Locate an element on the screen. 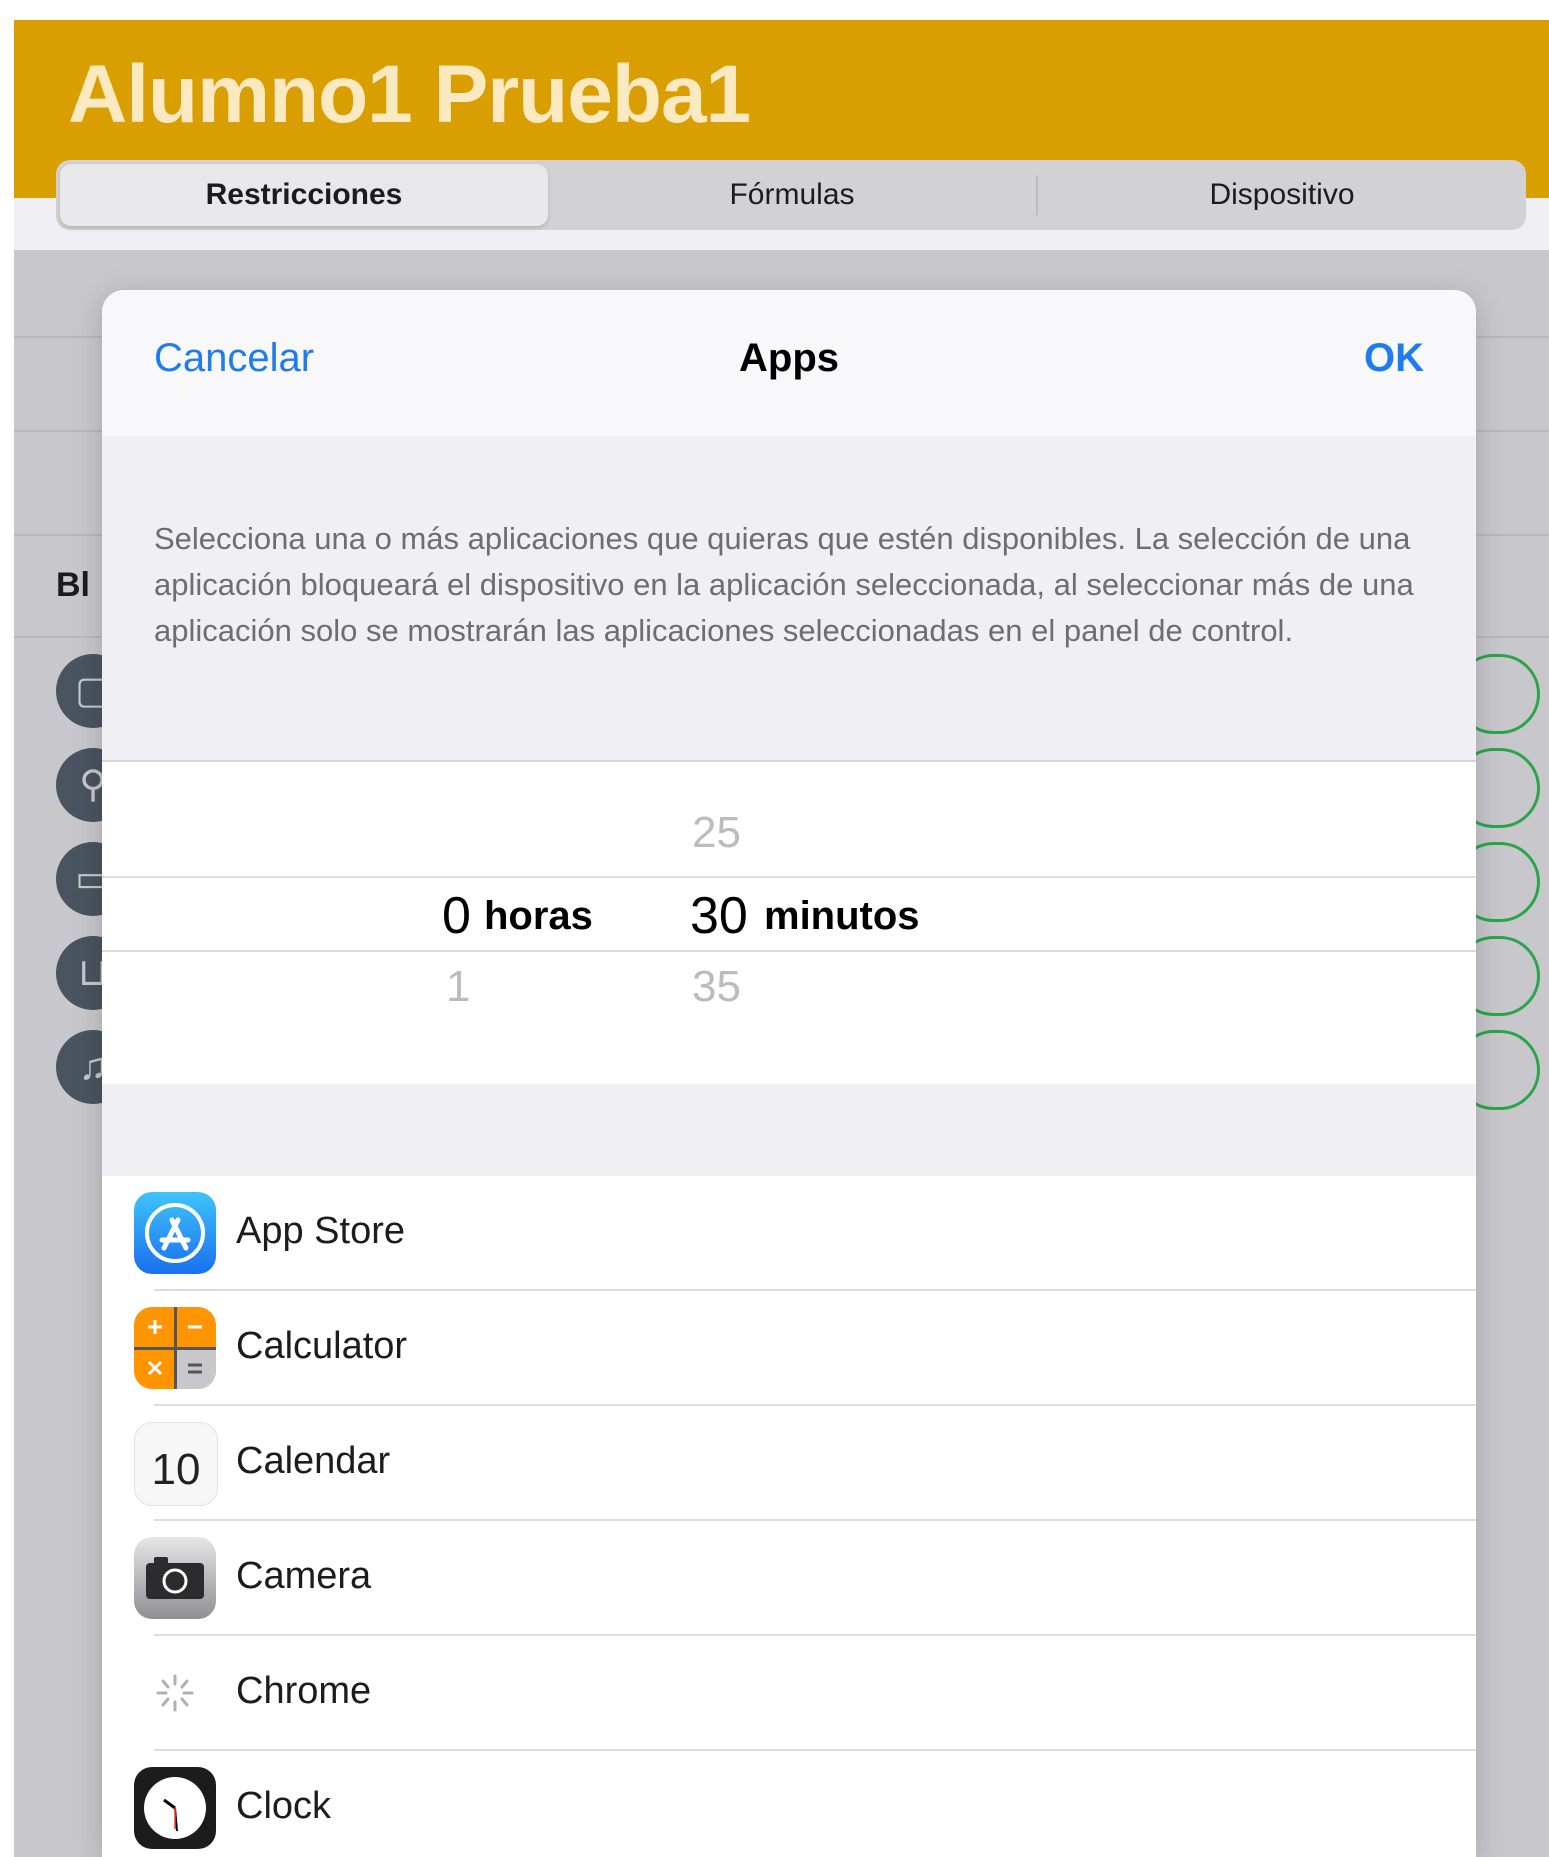 This screenshot has height=1857, width=1549. minutes-selected-value: 30 is located at coordinates (719, 916).